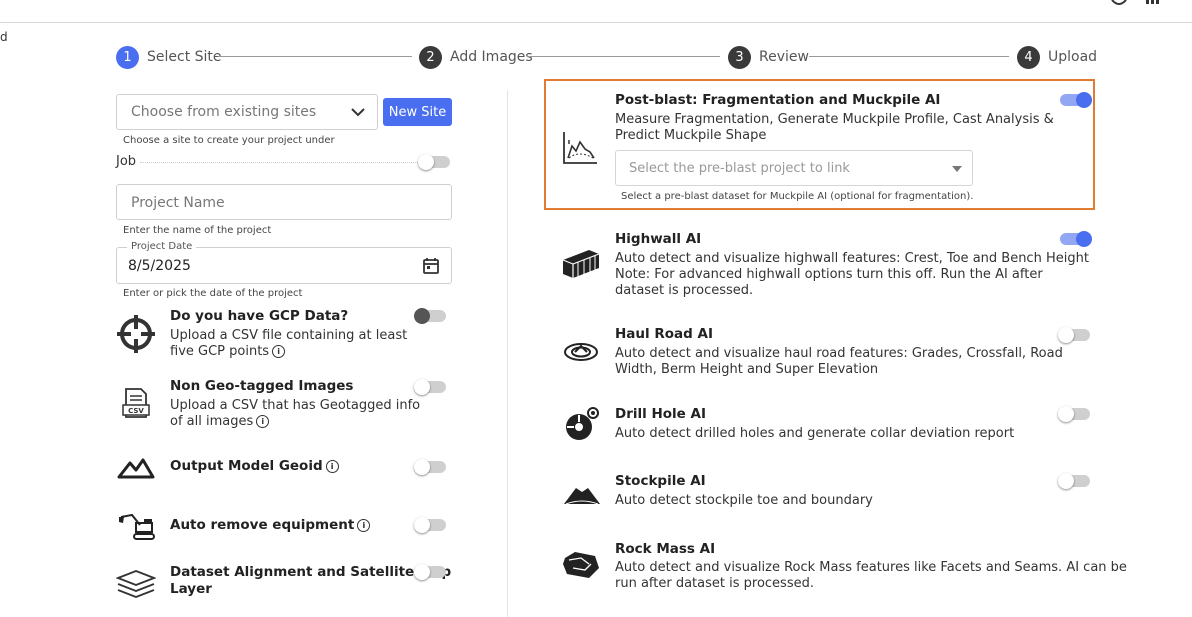 The image size is (1192, 617). What do you see at coordinates (1119, 3) in the screenshot?
I see `profile-icon` at bounding box center [1119, 3].